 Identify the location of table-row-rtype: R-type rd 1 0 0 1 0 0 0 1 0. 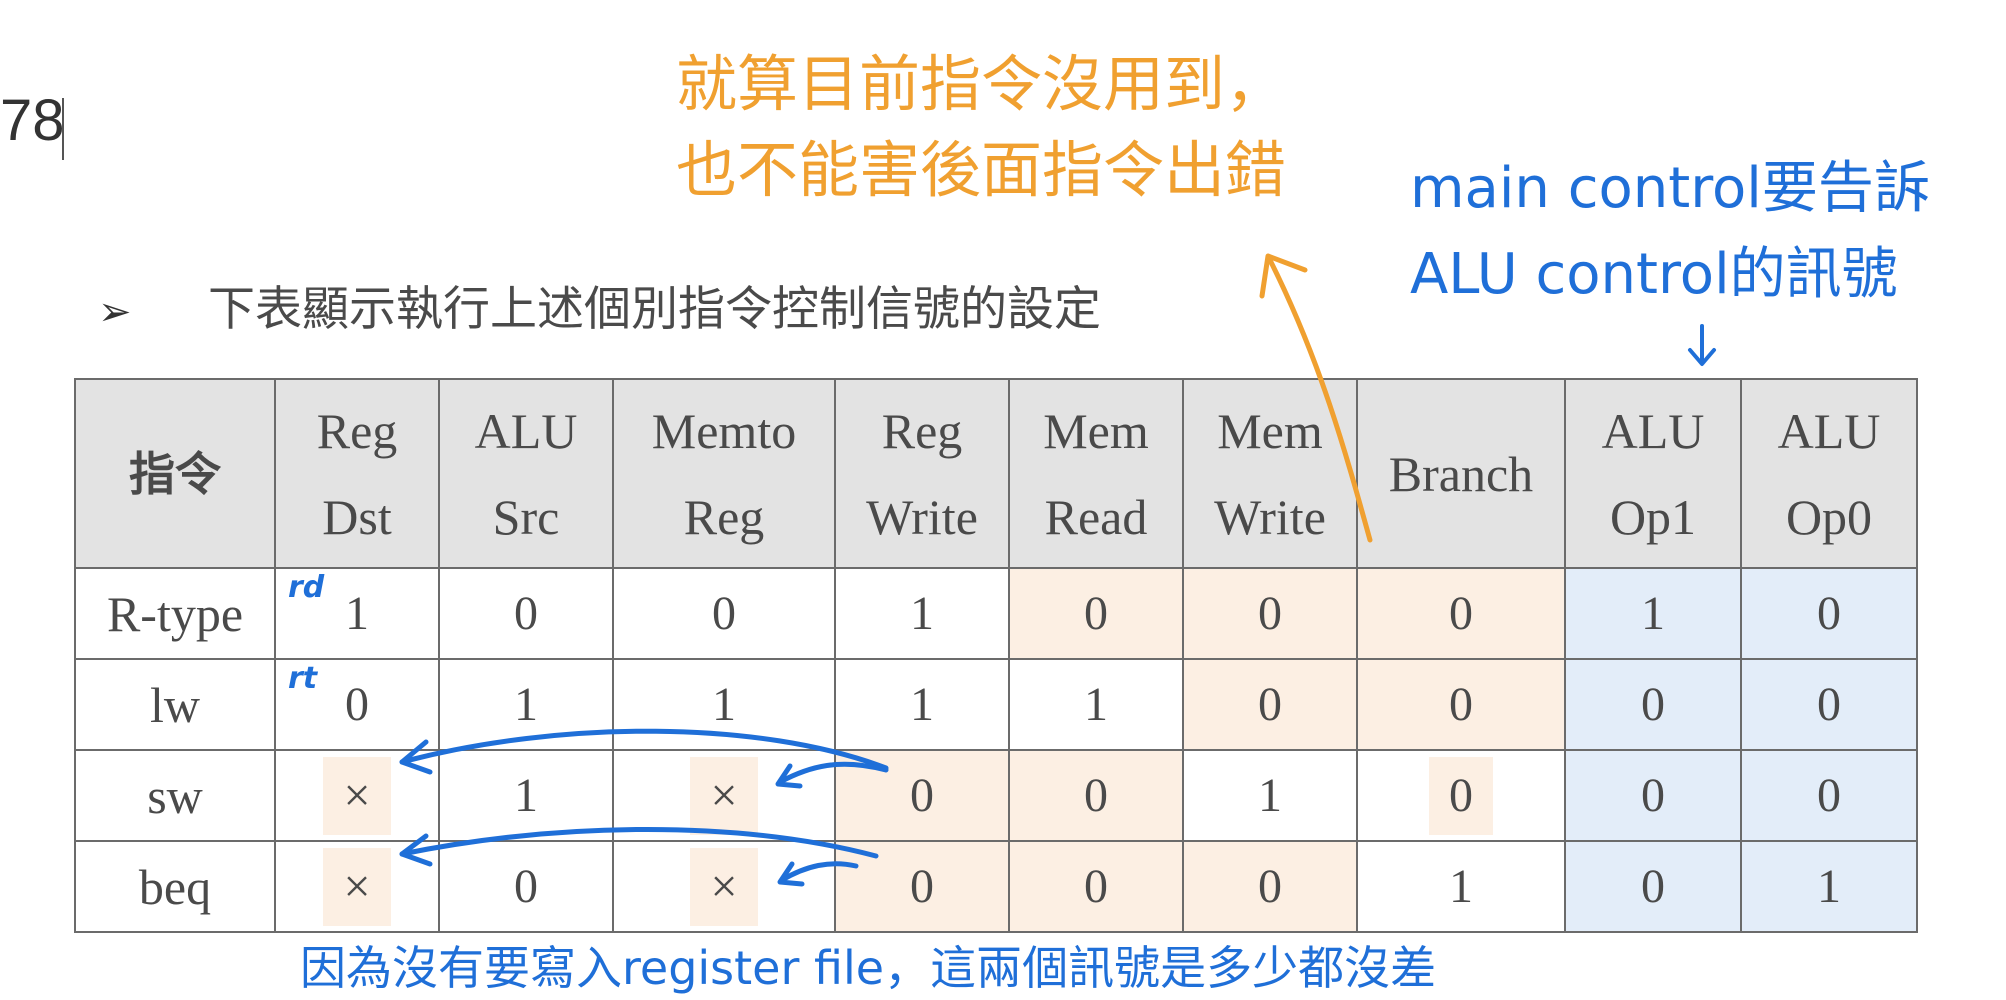
(996, 613).